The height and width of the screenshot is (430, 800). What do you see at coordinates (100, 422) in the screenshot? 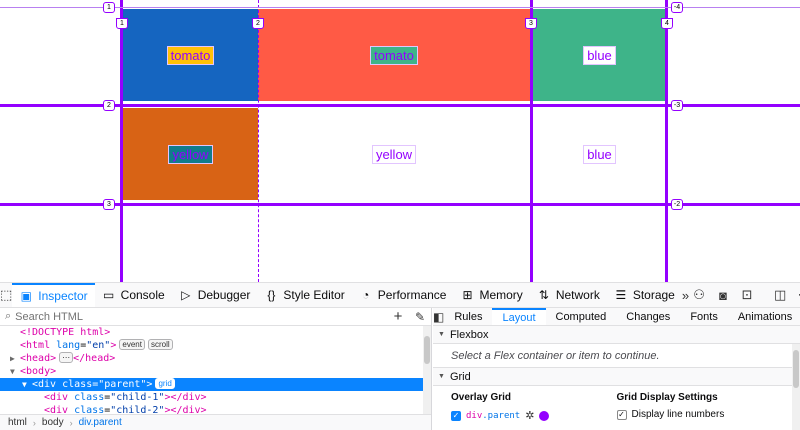
I see `breadcrumb-item: div.parent` at bounding box center [100, 422].